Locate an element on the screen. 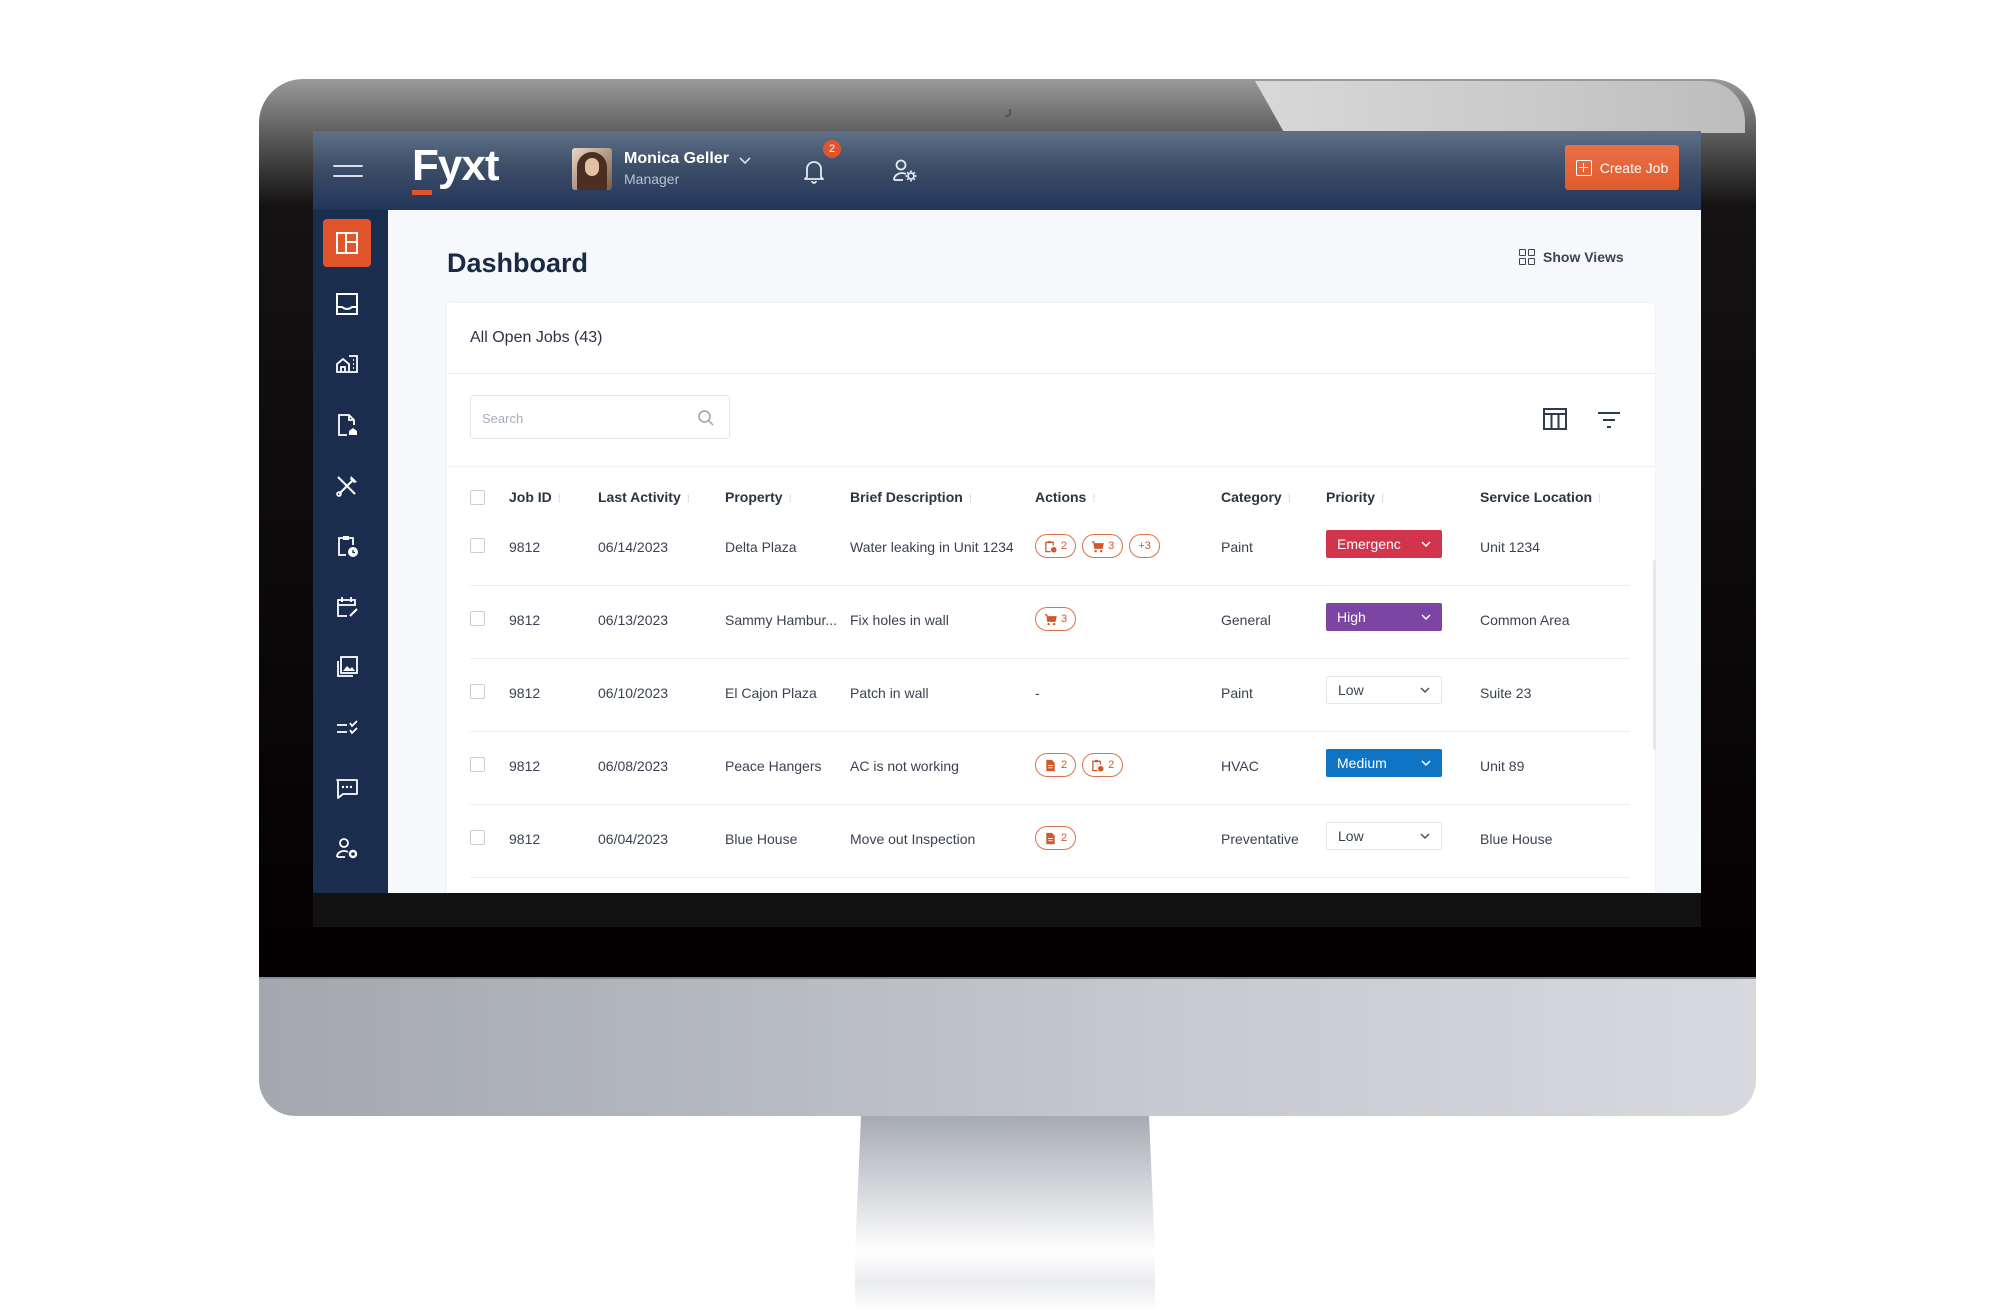 The width and height of the screenshot is (2000, 1312). sidebar-item-gallery is located at coordinates (347, 667).